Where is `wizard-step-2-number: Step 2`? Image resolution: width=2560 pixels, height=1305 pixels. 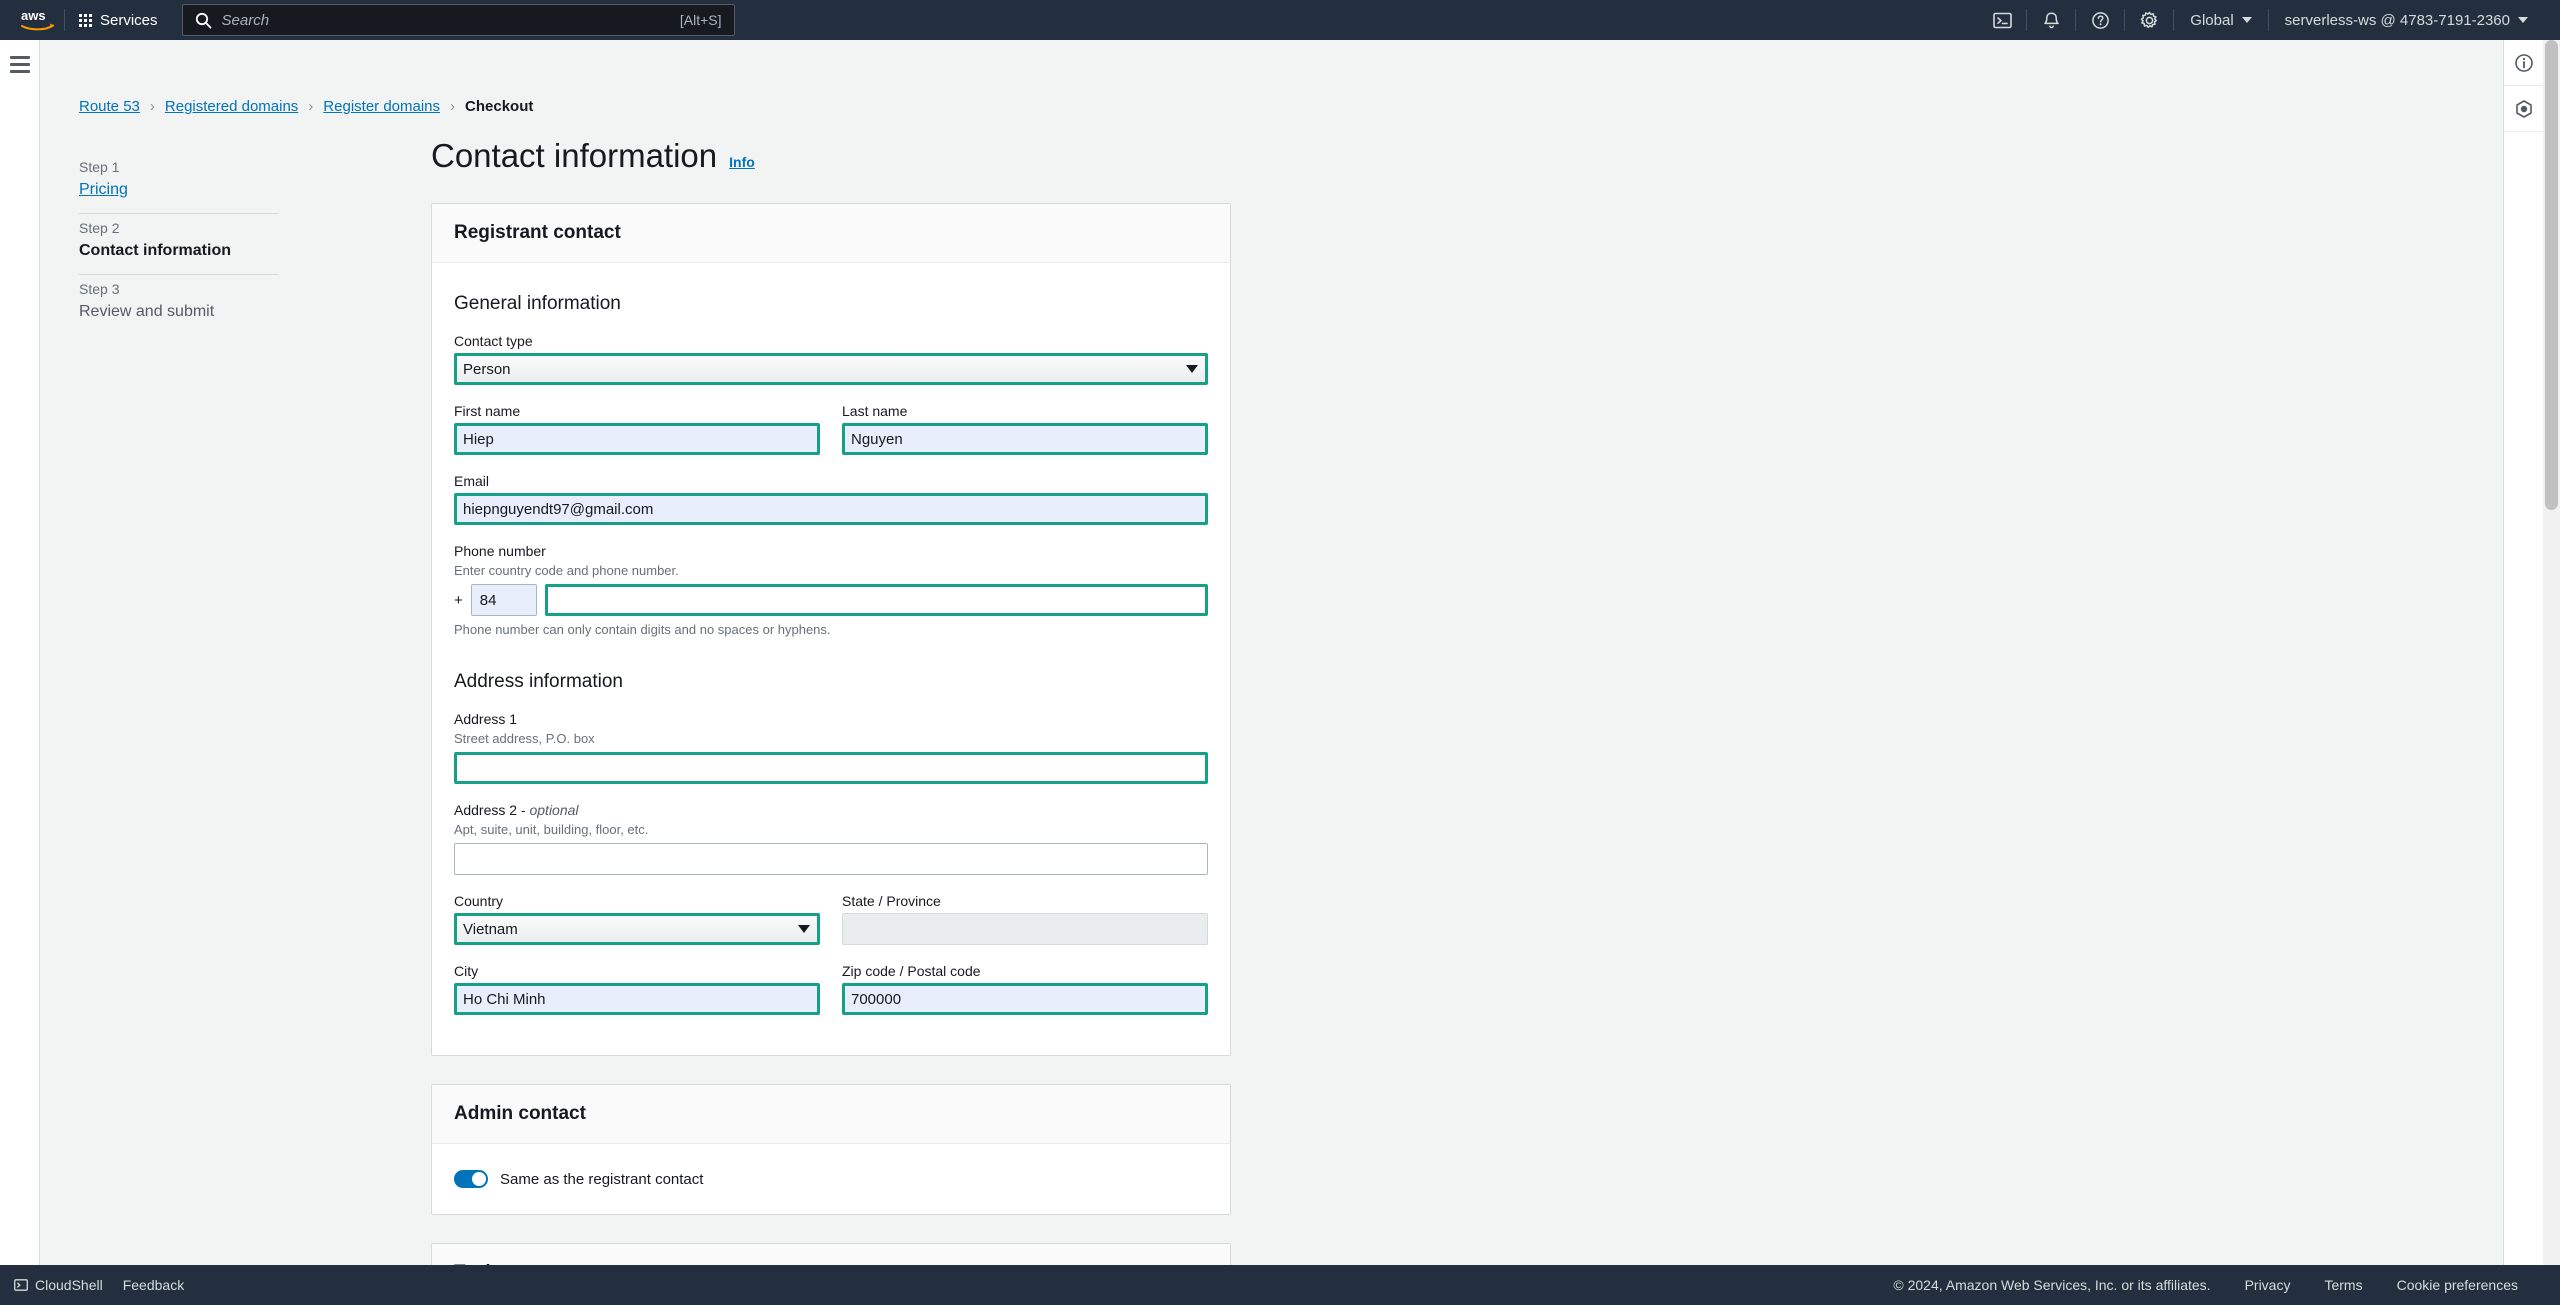 wizard-step-2-number: Step 2 is located at coordinates (99, 228).